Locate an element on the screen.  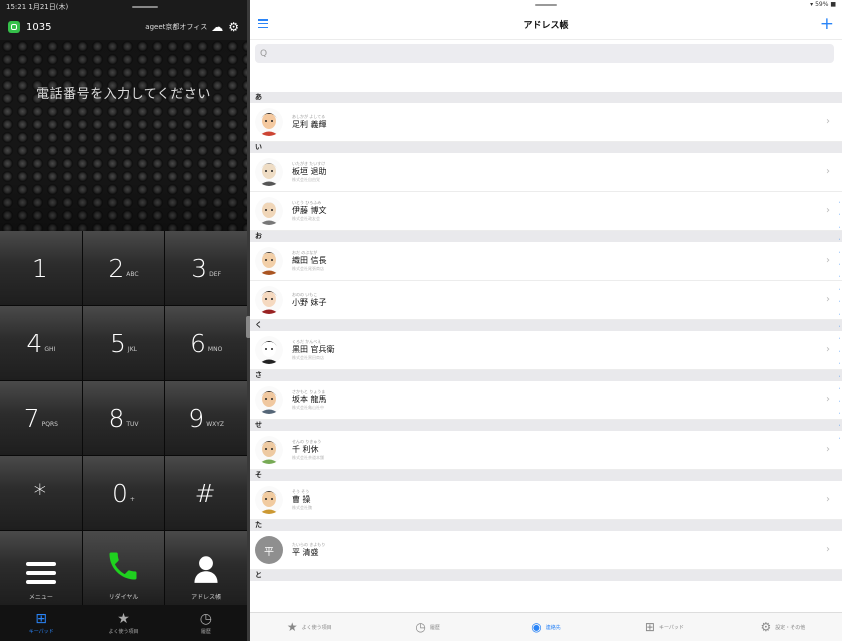
contact-text: いたがき たいすけ 板垣 退助 株式会社自由党 is located at coordinates (309, 172).